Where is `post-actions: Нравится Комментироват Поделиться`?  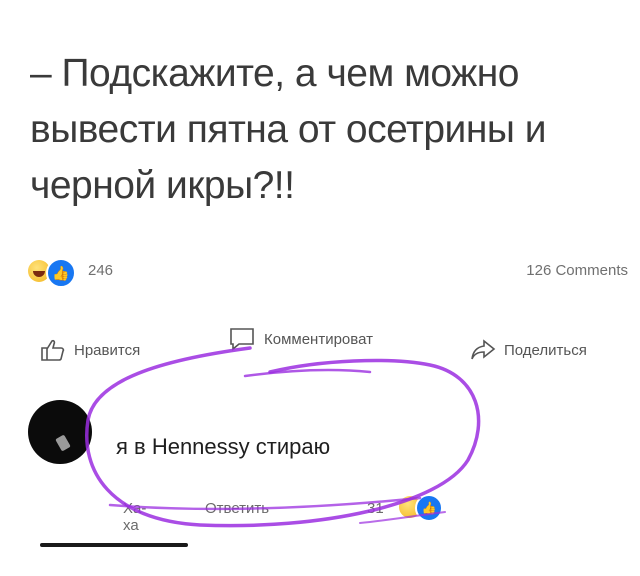 post-actions: Нравится Комментироват Поделиться is located at coordinates (340, 346).